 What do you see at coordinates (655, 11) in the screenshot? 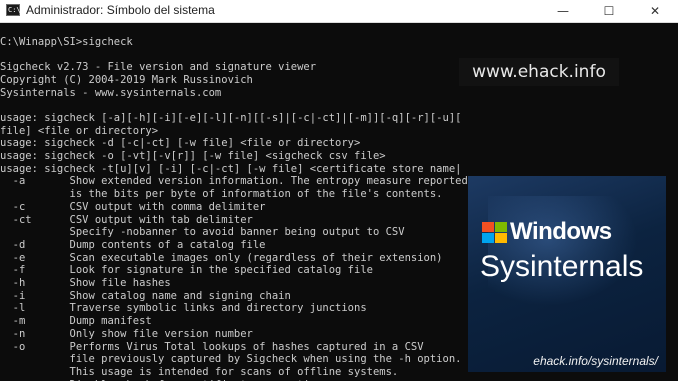
I see `close-button: ✕` at bounding box center [655, 11].